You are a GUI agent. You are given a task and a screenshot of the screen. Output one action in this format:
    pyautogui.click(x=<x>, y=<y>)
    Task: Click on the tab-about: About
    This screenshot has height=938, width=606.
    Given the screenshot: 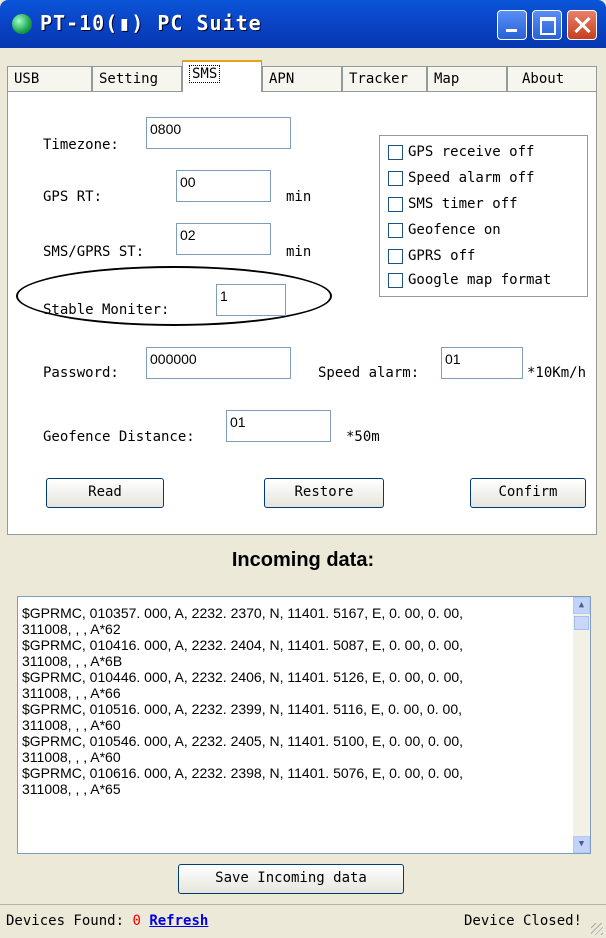 What is the action you would take?
    pyautogui.click(x=552, y=78)
    